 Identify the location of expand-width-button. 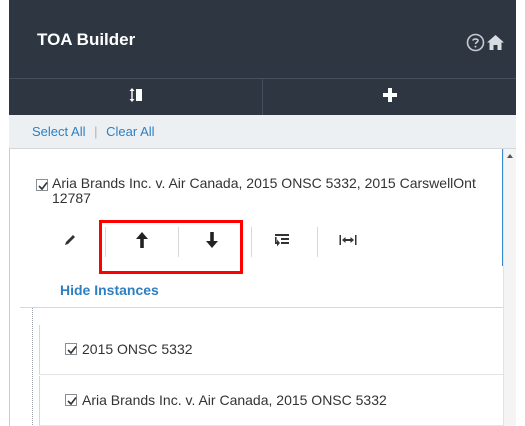
(348, 242).